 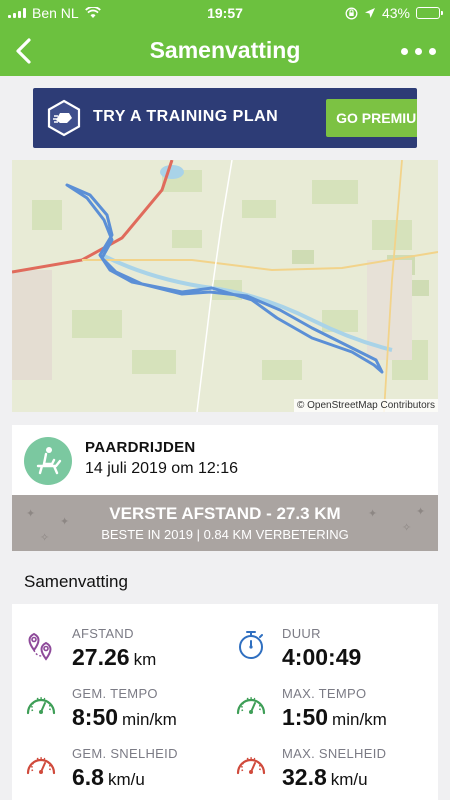 What do you see at coordinates (186, 116) in the screenshot?
I see `banner-text: TRY A TRAINING PLAN` at bounding box center [186, 116].